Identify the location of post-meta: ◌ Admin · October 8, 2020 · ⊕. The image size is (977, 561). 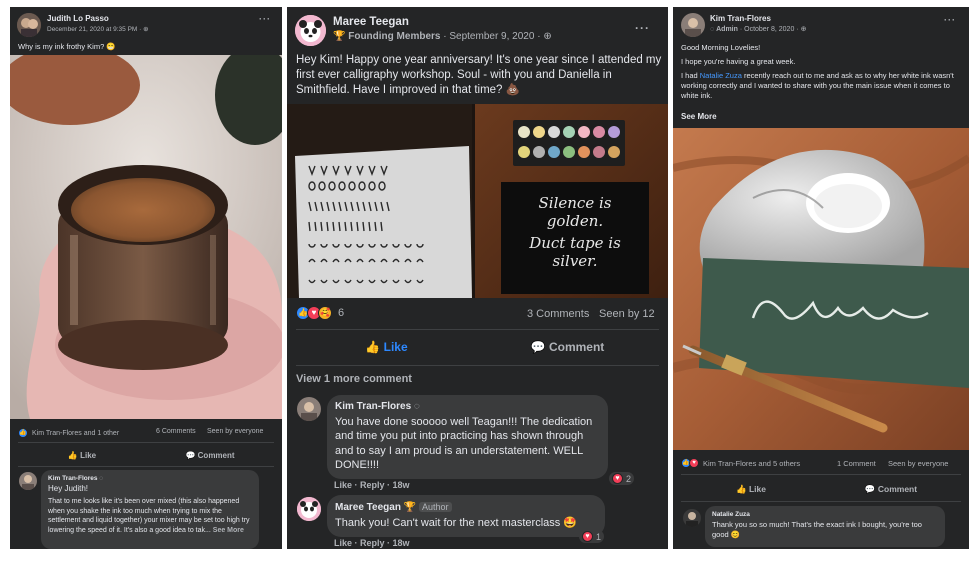
(758, 29).